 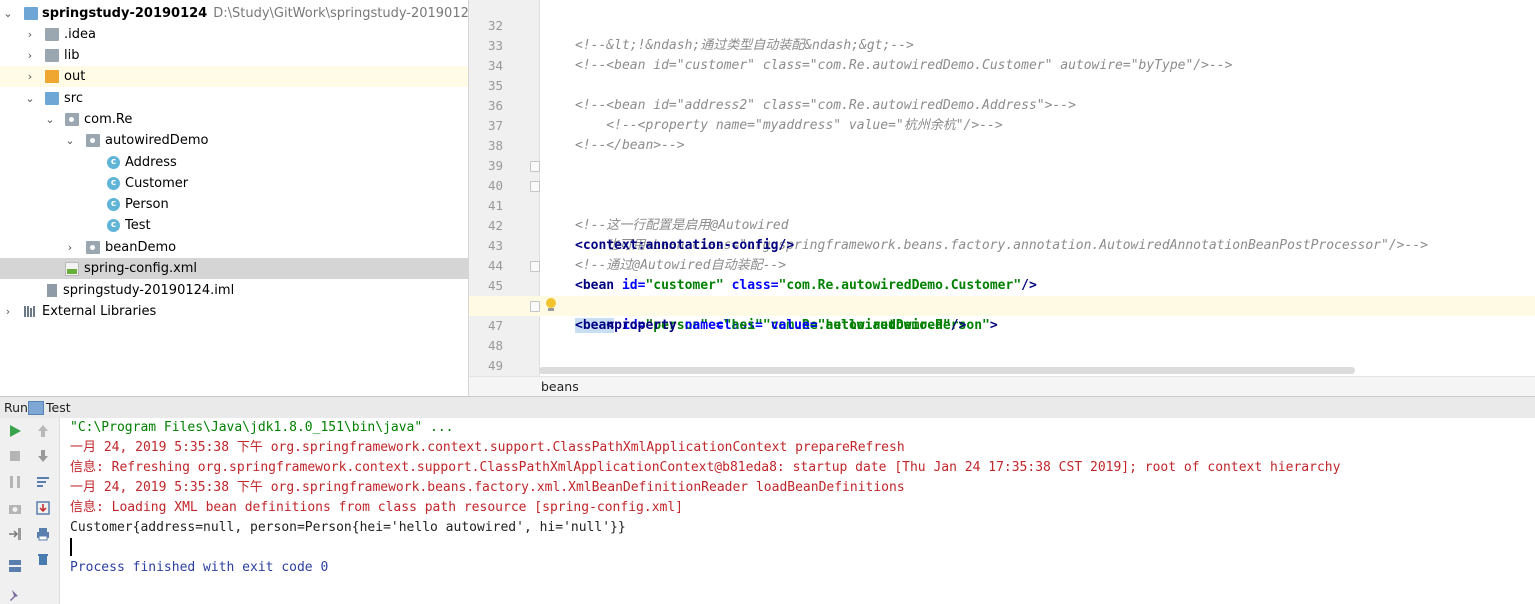 I want to click on tree-item-test: c Test, so click(x=234, y=225).